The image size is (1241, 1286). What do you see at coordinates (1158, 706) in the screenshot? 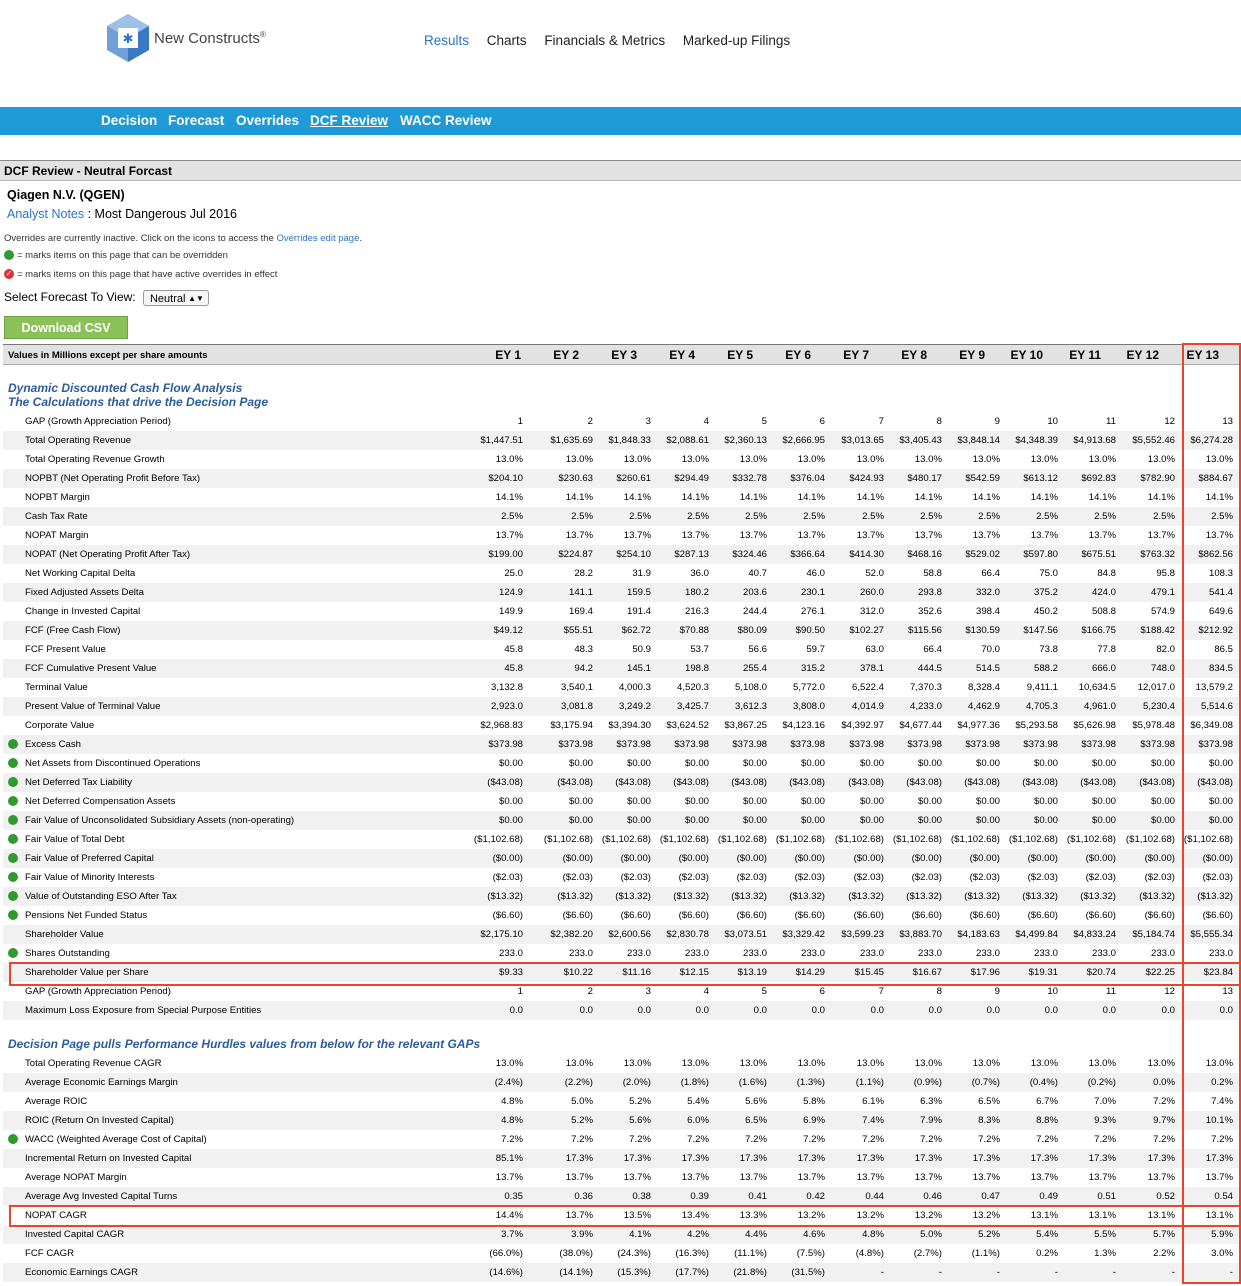
I see `cell-value: 5,230.4` at bounding box center [1158, 706].